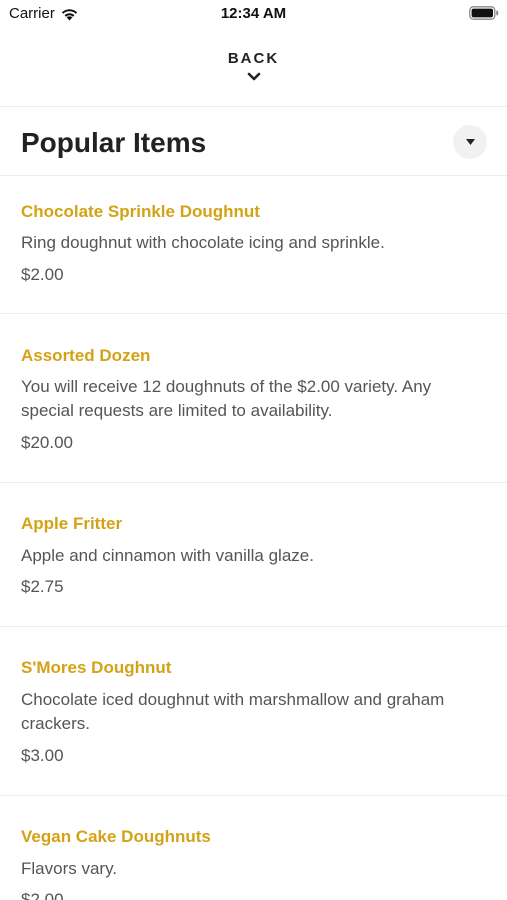  Describe the element at coordinates (253, 58) in the screenshot. I see `back-label: BACK` at that location.